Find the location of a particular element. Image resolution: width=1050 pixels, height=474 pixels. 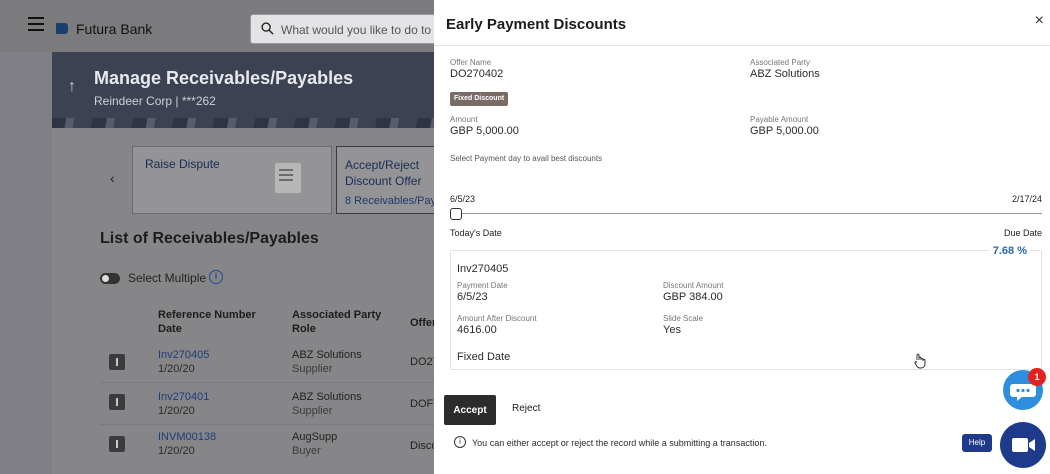

column-header-line: Date is located at coordinates (170, 329).